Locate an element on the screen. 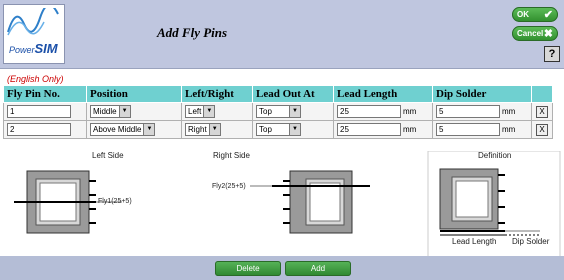  right-side-transformer is located at coordinates (310, 202).